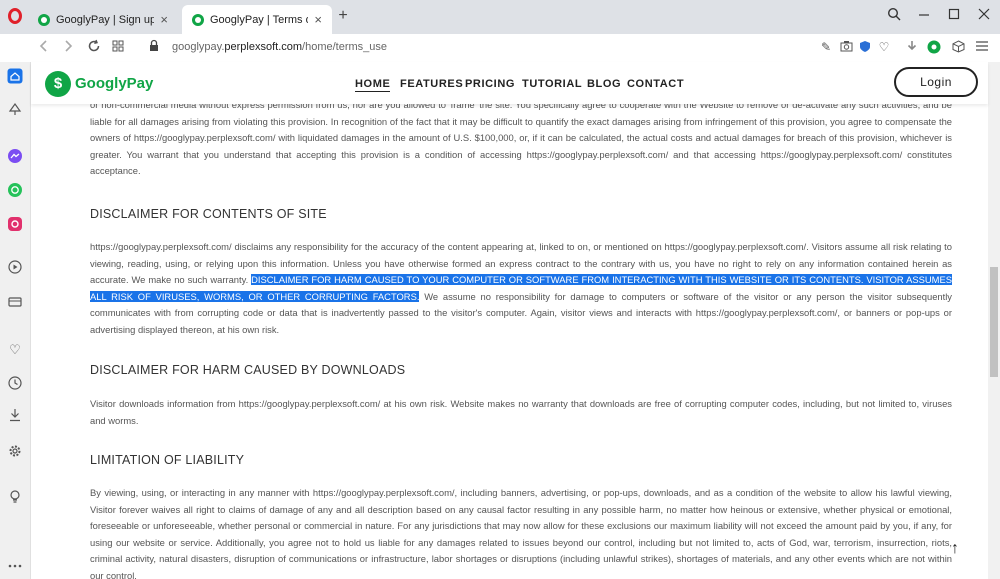 The image size is (1000, 579). What do you see at coordinates (94, 47) in the screenshot?
I see `reload-icon` at bounding box center [94, 47].